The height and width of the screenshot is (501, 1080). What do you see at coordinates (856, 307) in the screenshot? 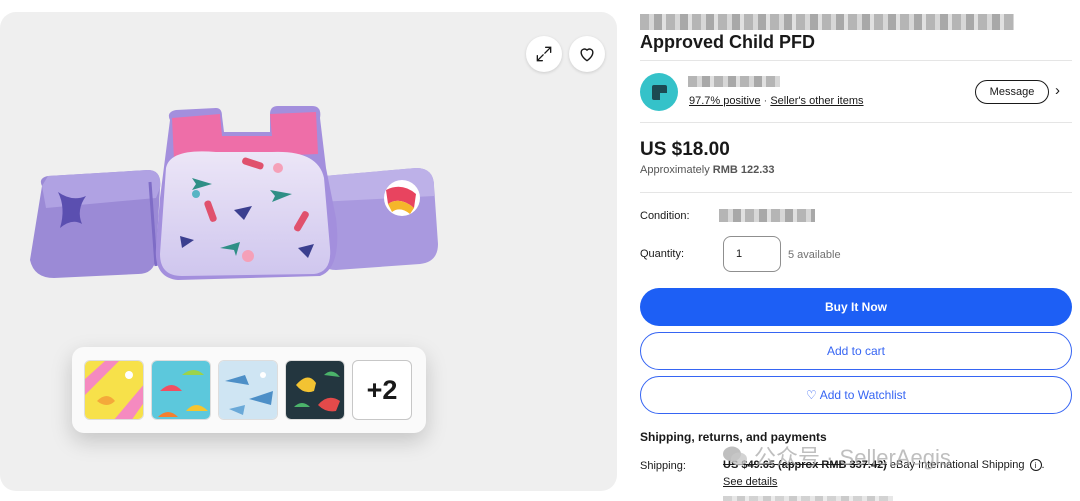
I see `buy-it-now-button: Buy It Now` at bounding box center [856, 307].